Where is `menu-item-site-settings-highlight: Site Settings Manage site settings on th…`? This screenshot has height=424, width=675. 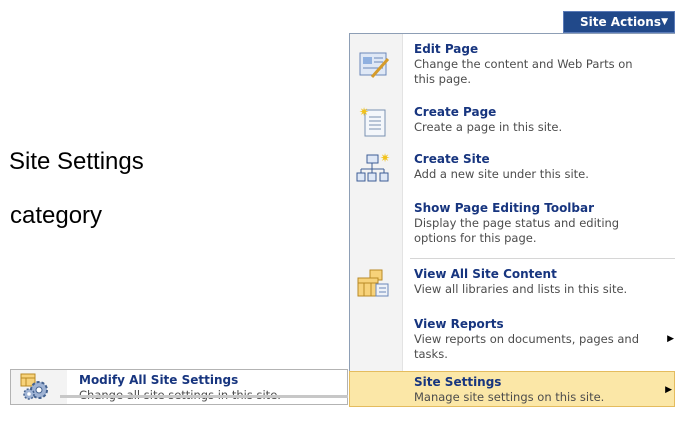 menu-item-site-settings-highlight: Site Settings Manage site settings on th… is located at coordinates (512, 389).